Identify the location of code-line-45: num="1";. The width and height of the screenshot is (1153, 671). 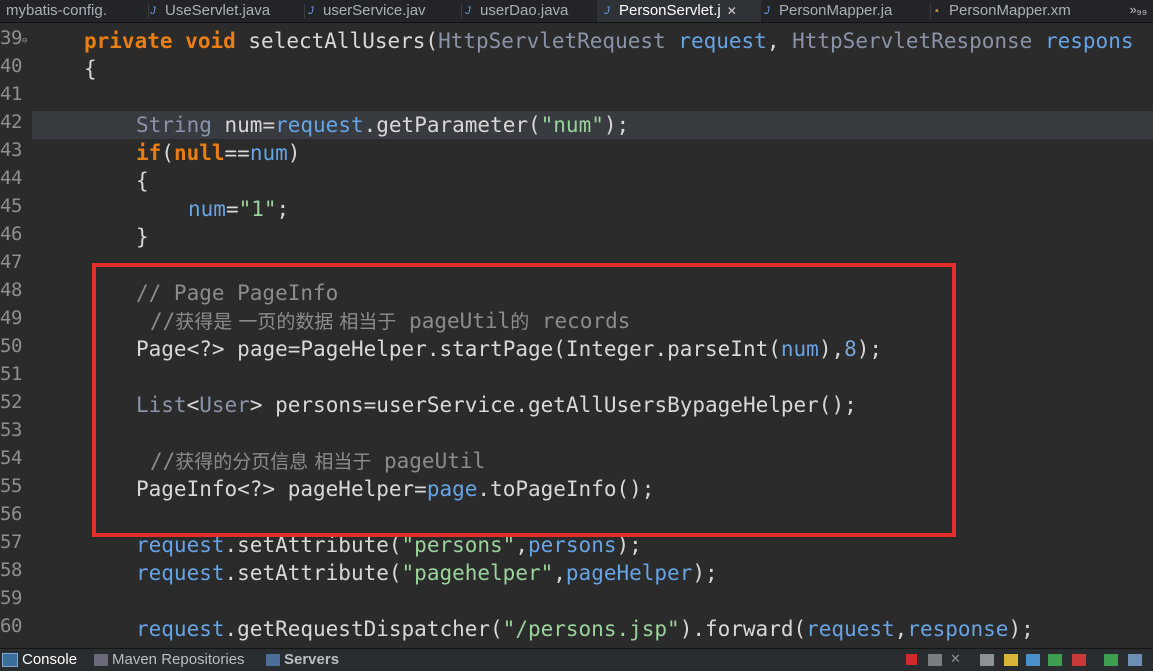
(238, 209).